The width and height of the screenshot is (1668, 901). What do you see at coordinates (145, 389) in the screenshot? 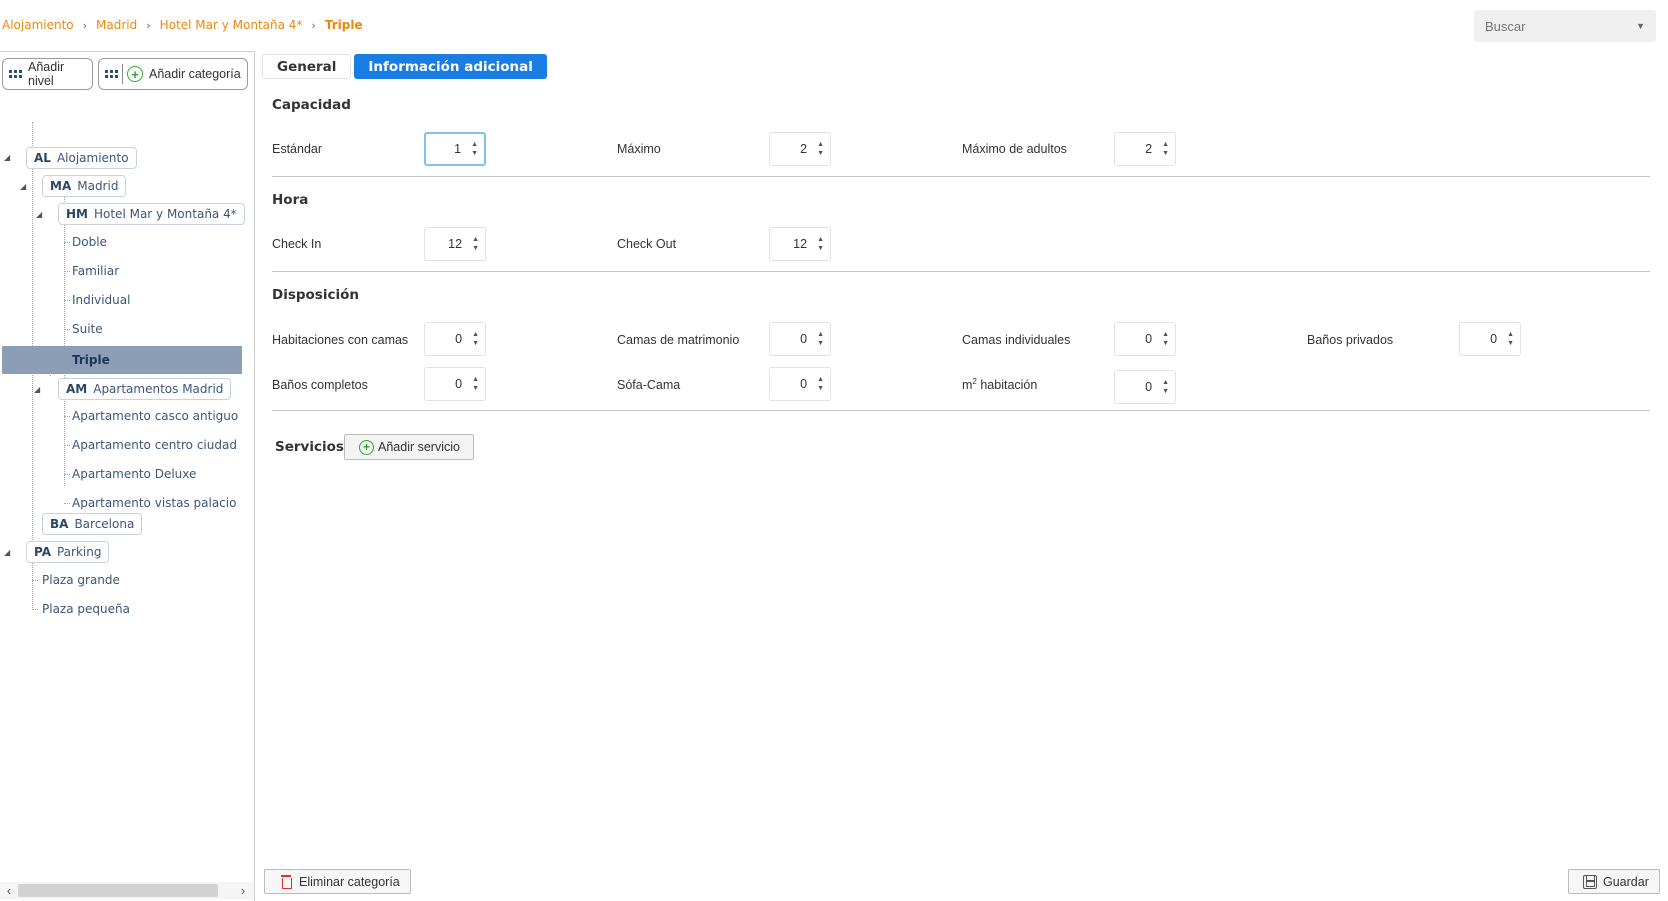
I see `tree-node-apartamentos: AM Apartamentos Madrid` at bounding box center [145, 389].